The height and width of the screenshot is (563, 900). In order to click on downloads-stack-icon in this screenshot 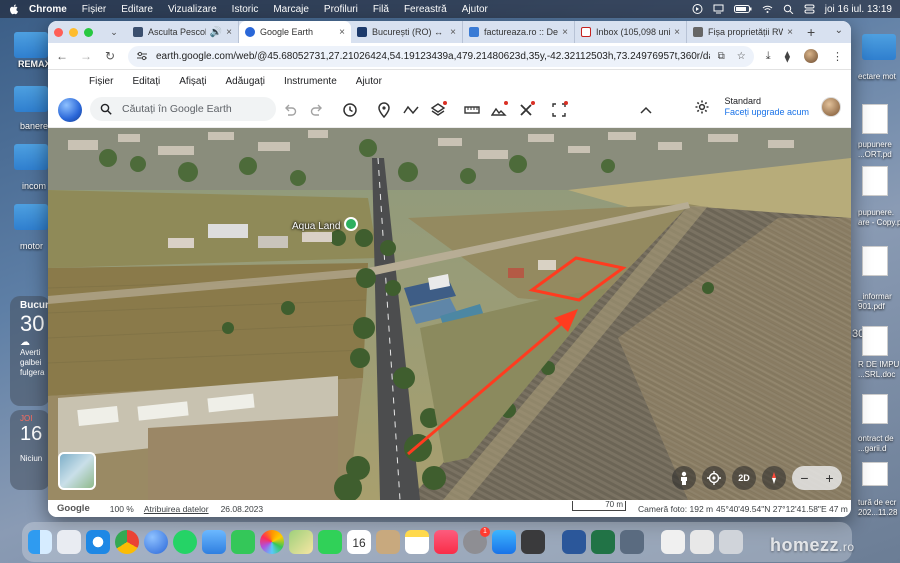, I will do `click(673, 542)`.